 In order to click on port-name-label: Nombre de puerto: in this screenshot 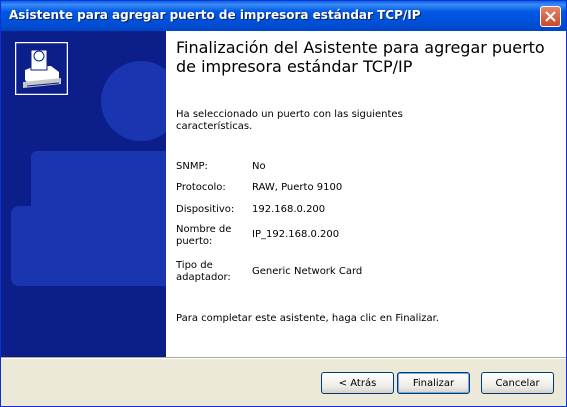, I will do `click(204, 235)`.